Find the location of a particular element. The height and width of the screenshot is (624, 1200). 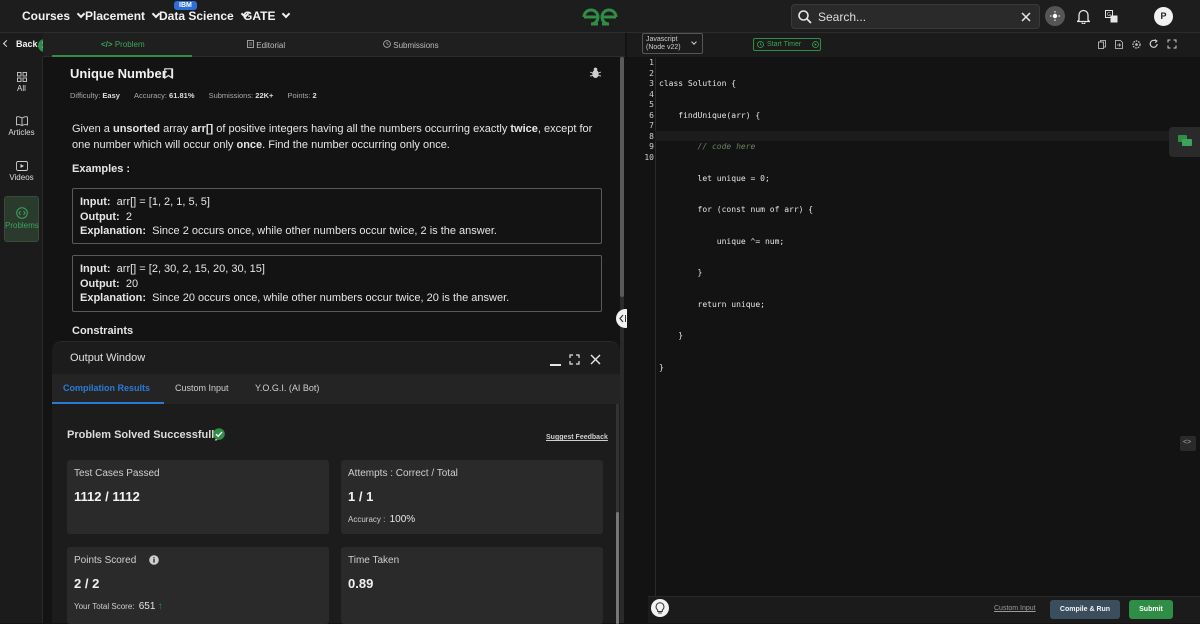

nav-data-science: Data Science is located at coordinates (204, 16).